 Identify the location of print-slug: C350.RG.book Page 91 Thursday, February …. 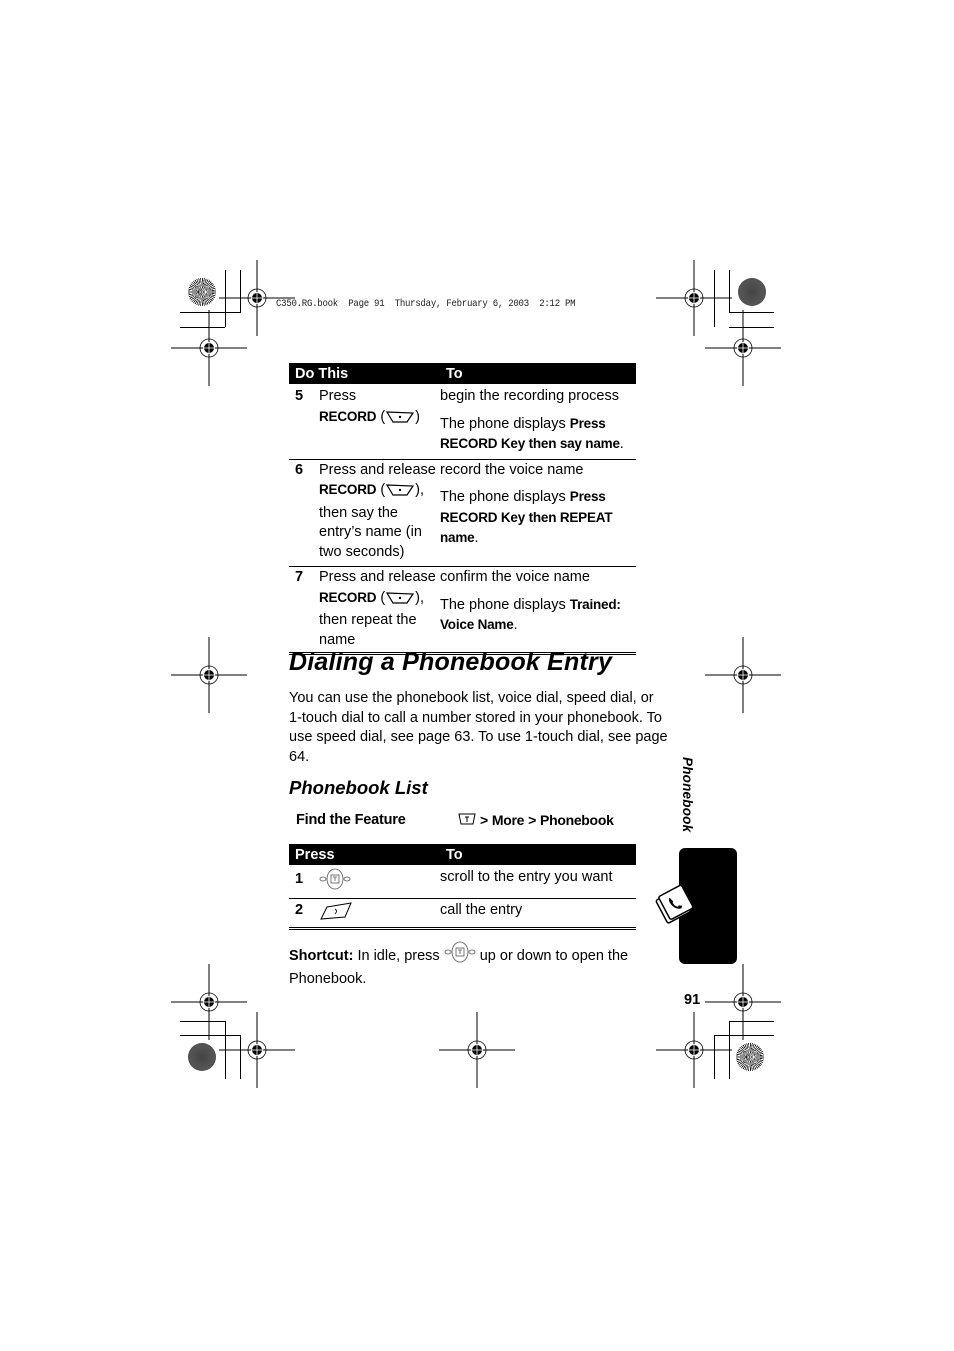
(426, 304).